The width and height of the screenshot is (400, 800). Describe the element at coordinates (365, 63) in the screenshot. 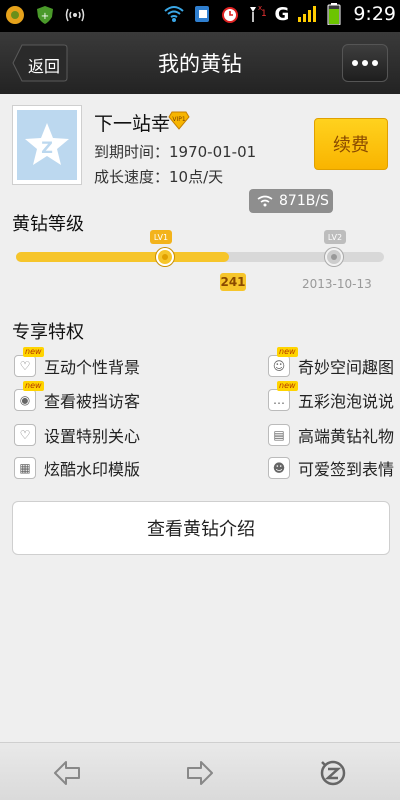

I see `more-button` at that location.